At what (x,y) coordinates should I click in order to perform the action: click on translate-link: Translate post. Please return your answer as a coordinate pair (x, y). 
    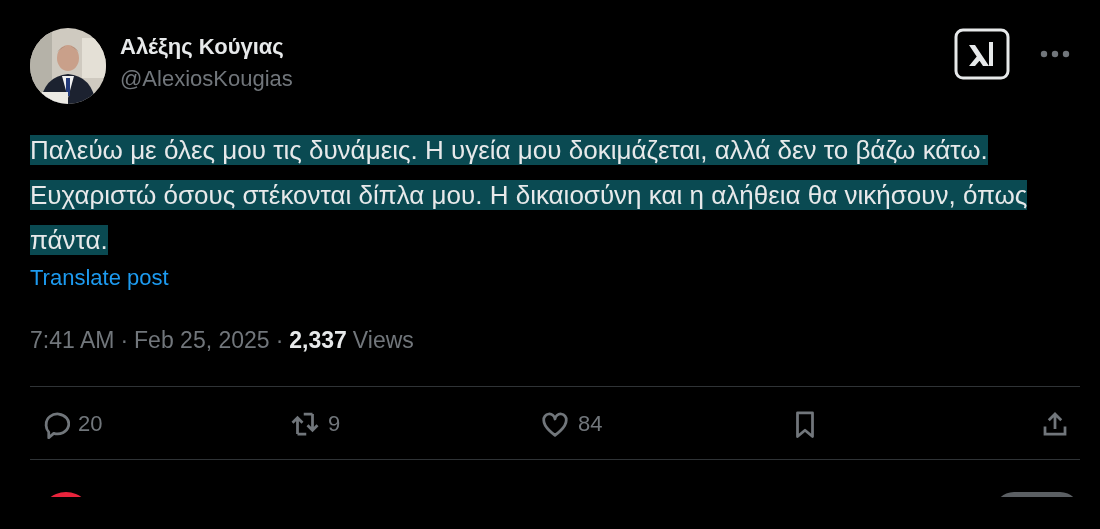
    Looking at the image, I should click on (99, 278).